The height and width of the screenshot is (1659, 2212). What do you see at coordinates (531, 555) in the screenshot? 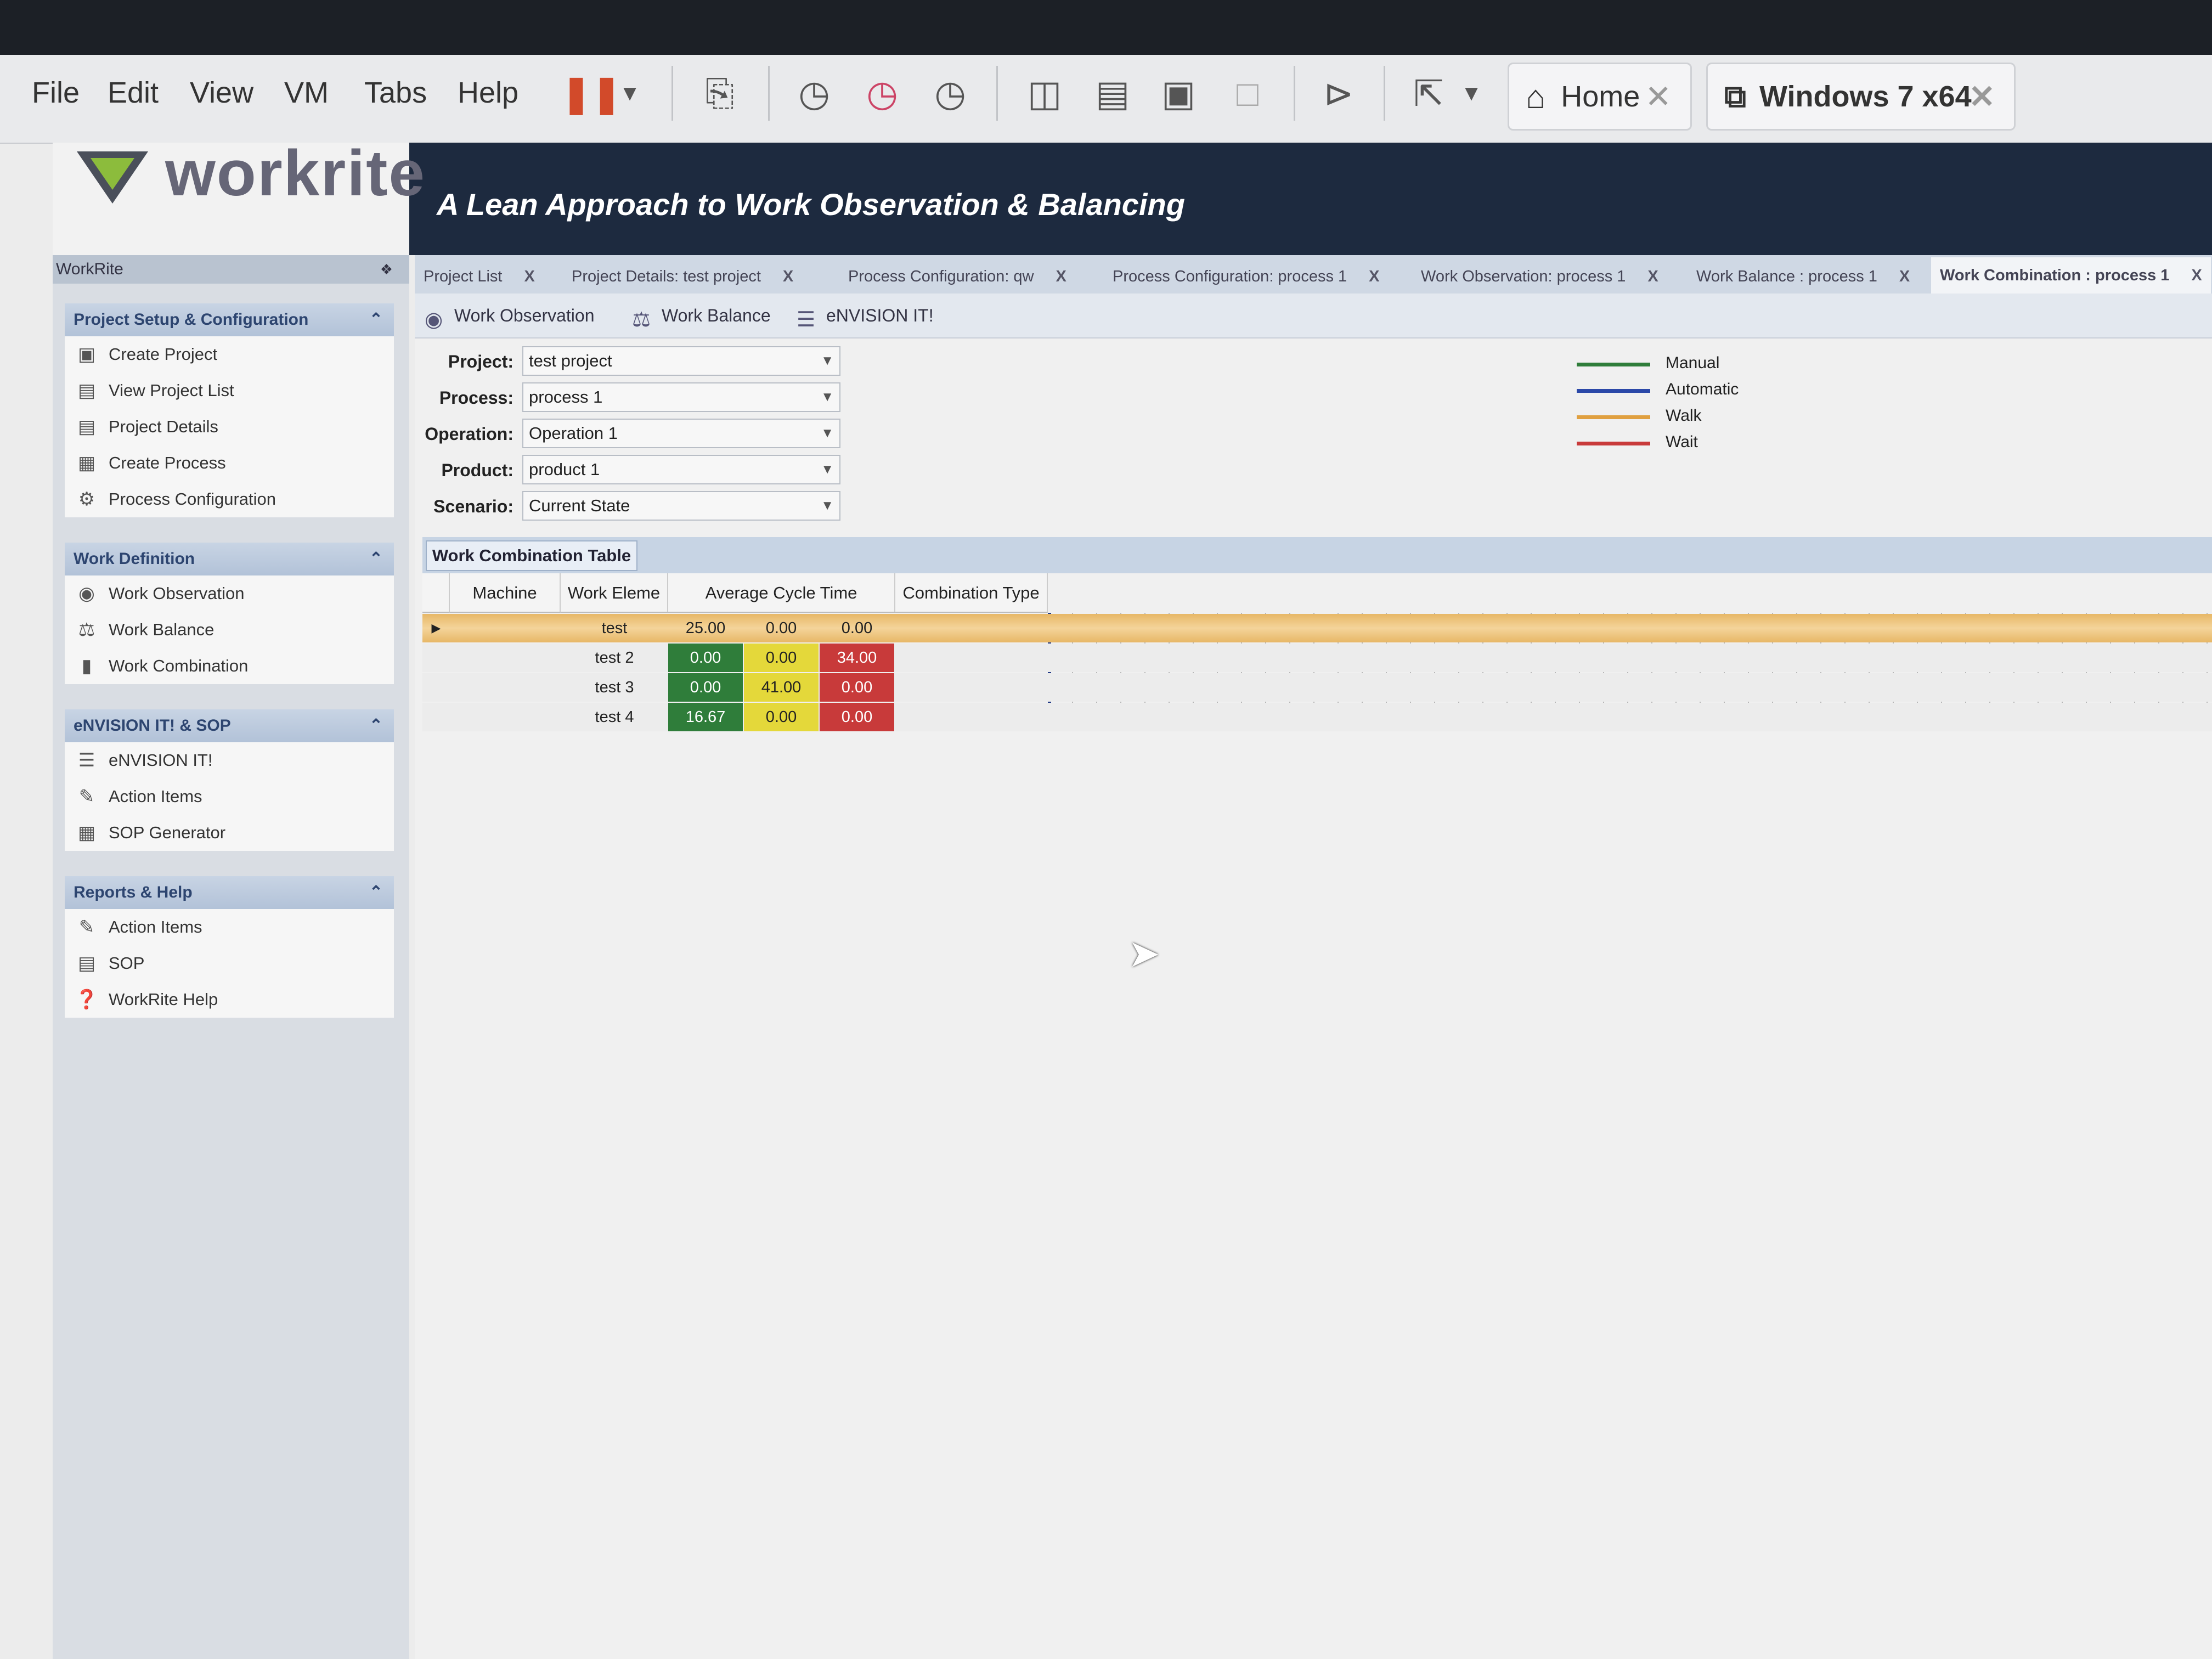
I see `tab-work-combination-table: Work Combination Table` at bounding box center [531, 555].